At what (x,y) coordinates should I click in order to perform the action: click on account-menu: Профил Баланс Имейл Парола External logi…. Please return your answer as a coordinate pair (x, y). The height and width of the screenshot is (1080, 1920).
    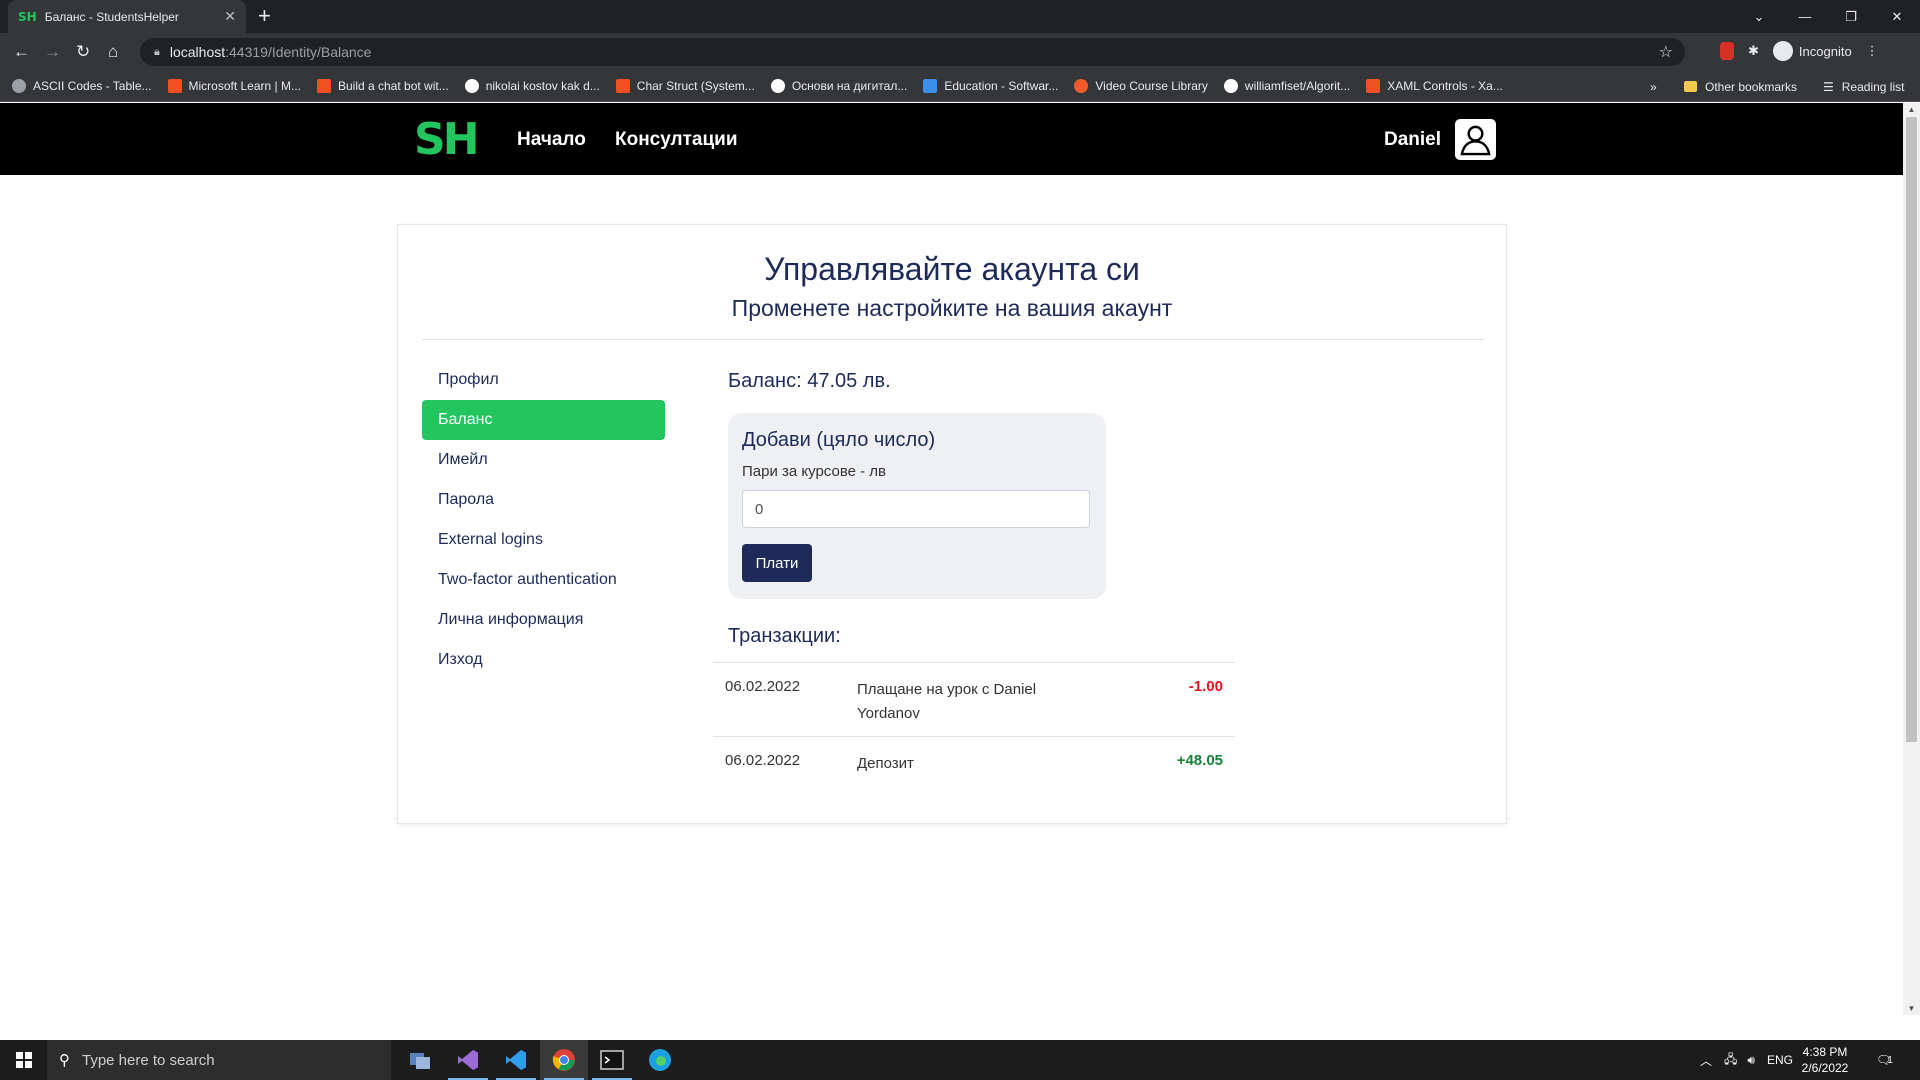
    Looking at the image, I should click on (543, 520).